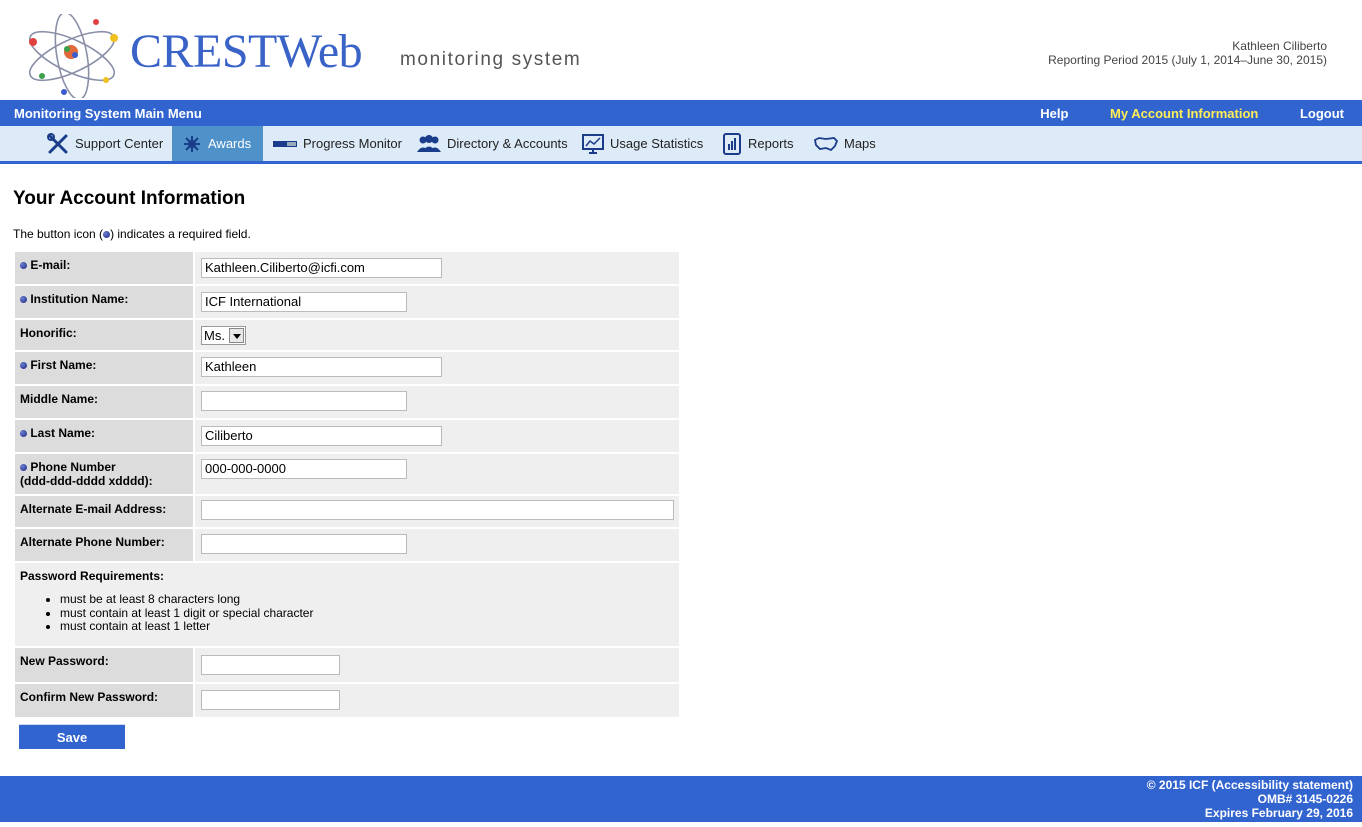 The height and width of the screenshot is (827, 1362). What do you see at coordinates (92, 542) in the screenshot?
I see `label-text: Alternate Phone Number:` at bounding box center [92, 542].